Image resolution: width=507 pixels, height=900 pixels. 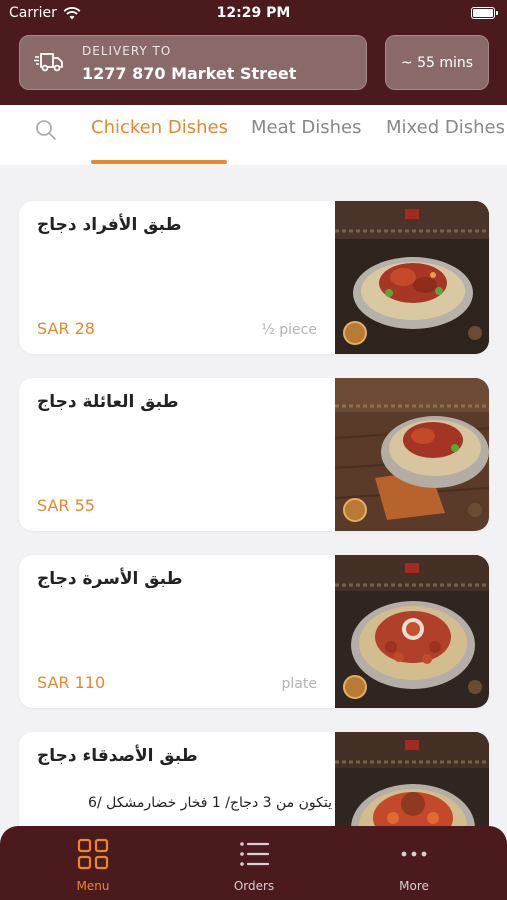 I want to click on bottom-tab-bar: Menu Orders More, so click(x=253, y=863).